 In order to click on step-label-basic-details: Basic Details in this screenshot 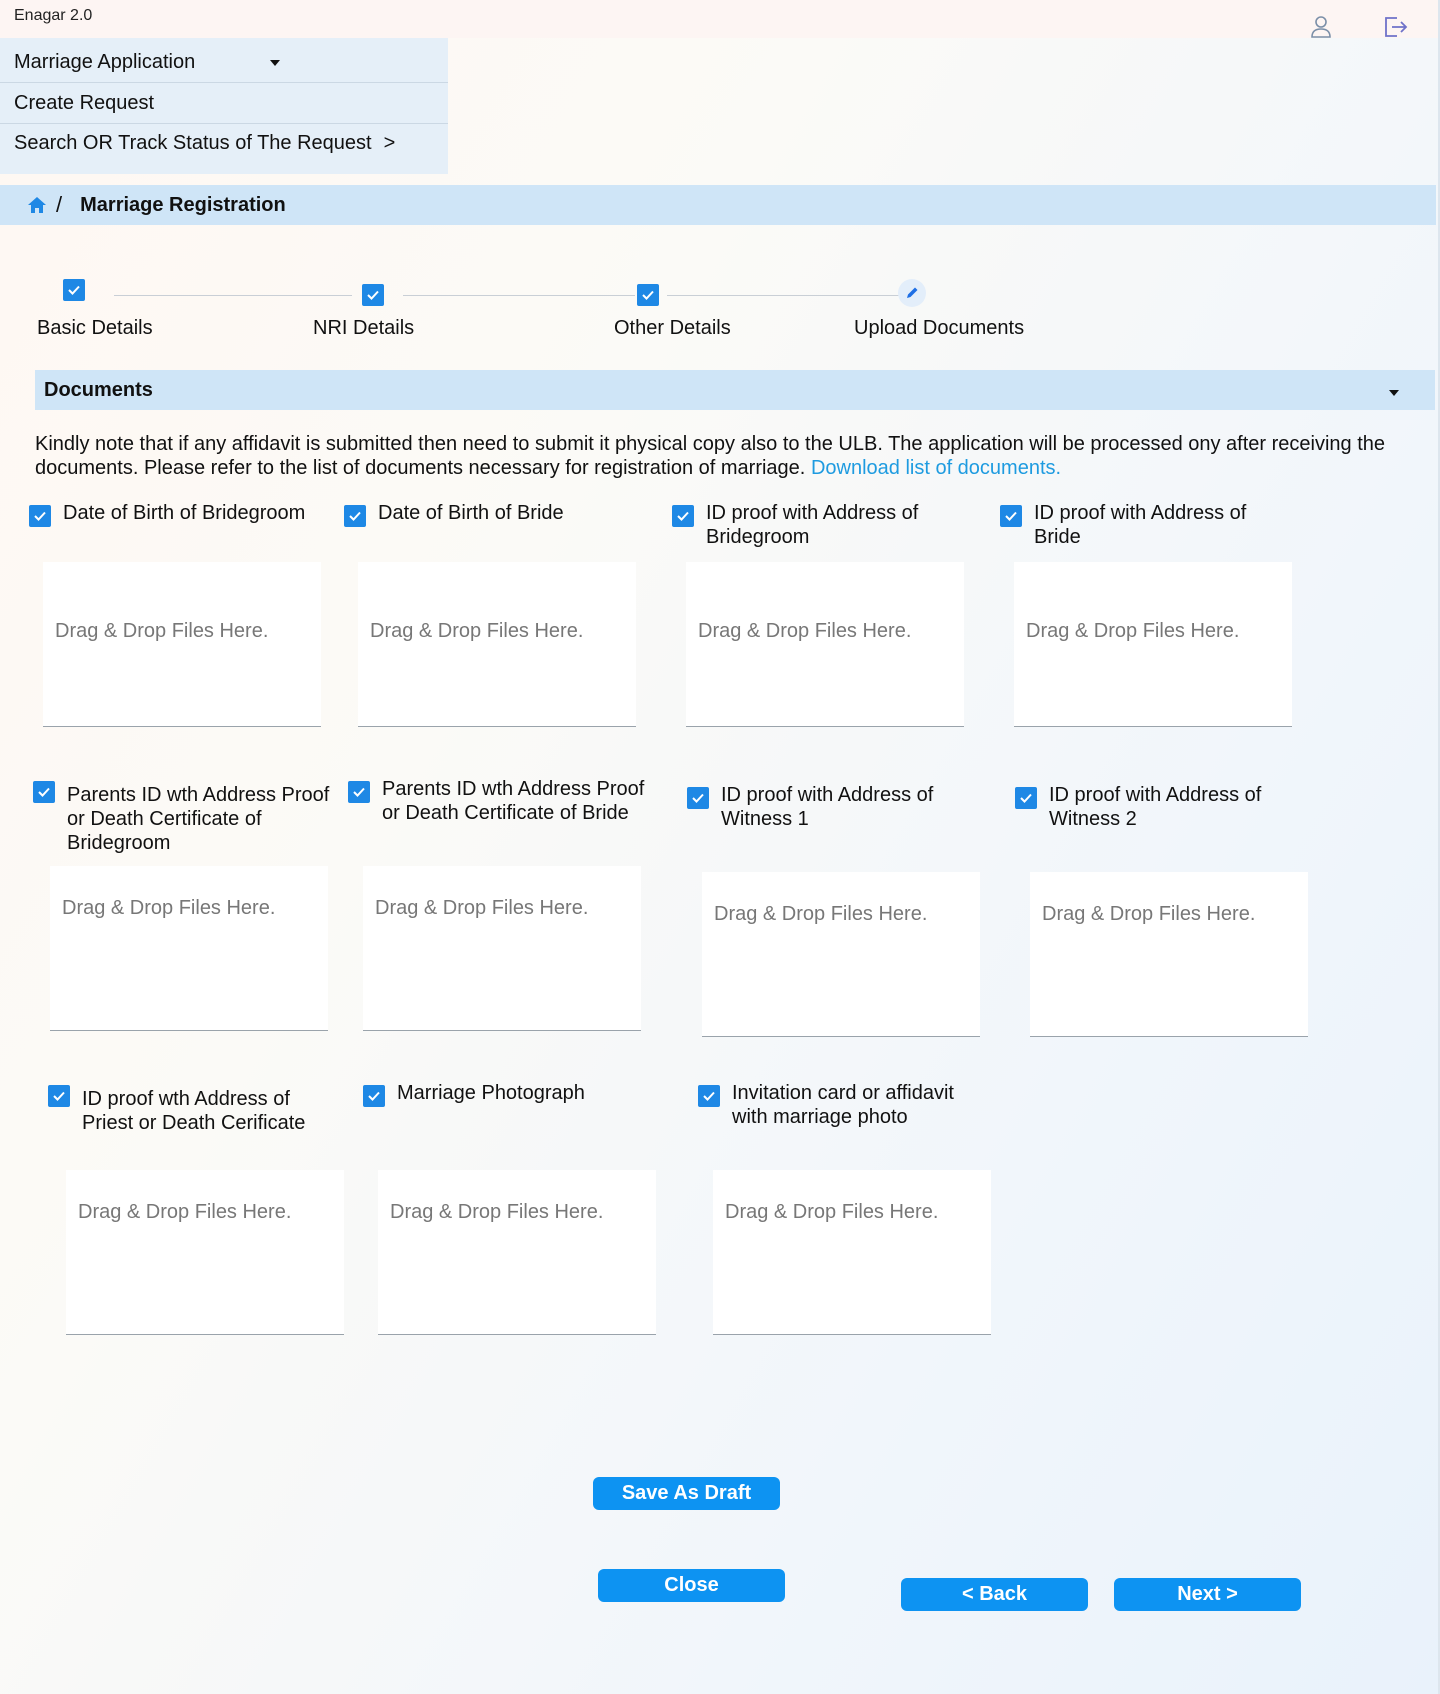, I will do `click(95, 328)`.